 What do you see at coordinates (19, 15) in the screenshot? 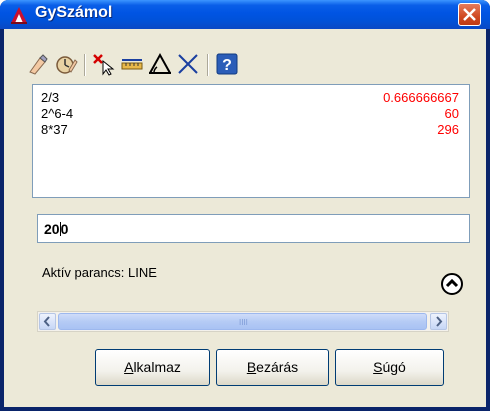
I see `app-icon` at bounding box center [19, 15].